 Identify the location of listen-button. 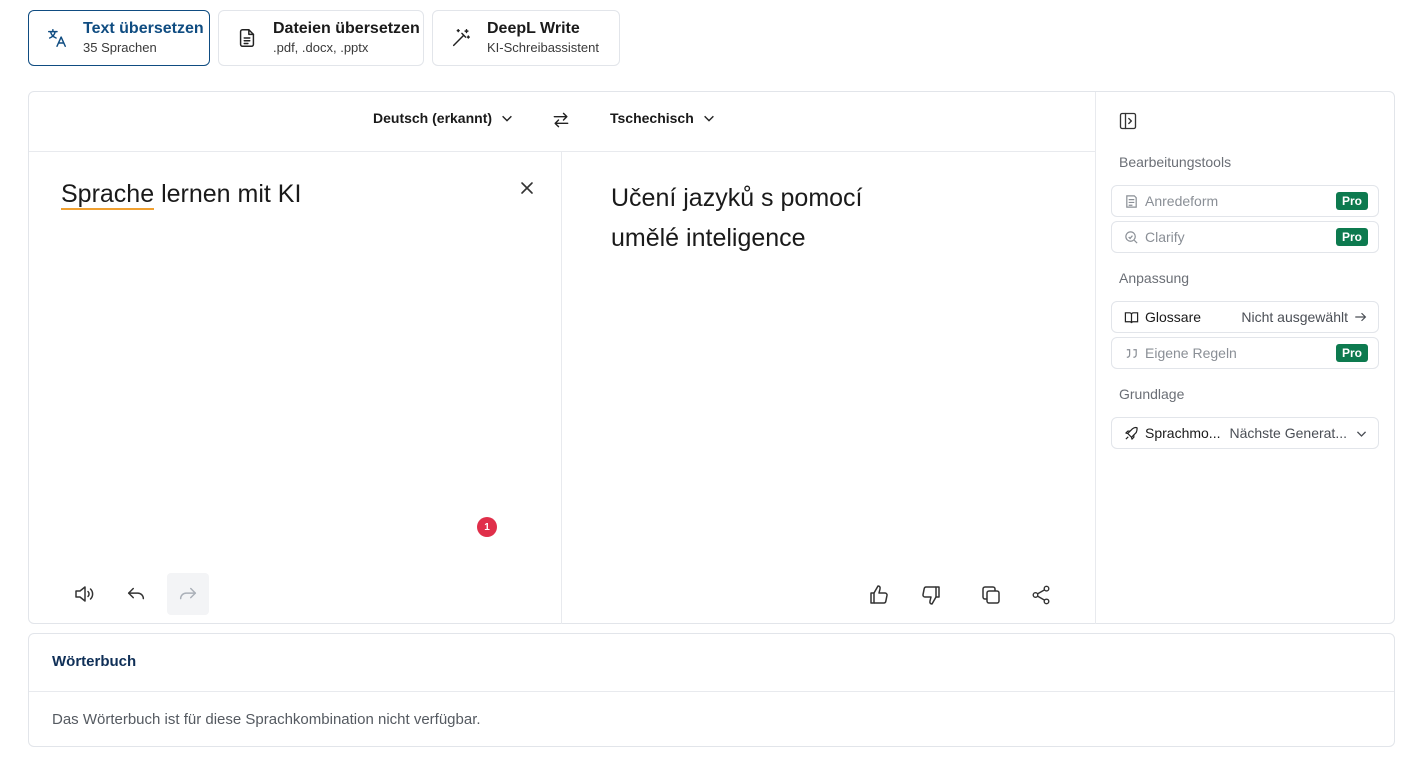
(84, 594).